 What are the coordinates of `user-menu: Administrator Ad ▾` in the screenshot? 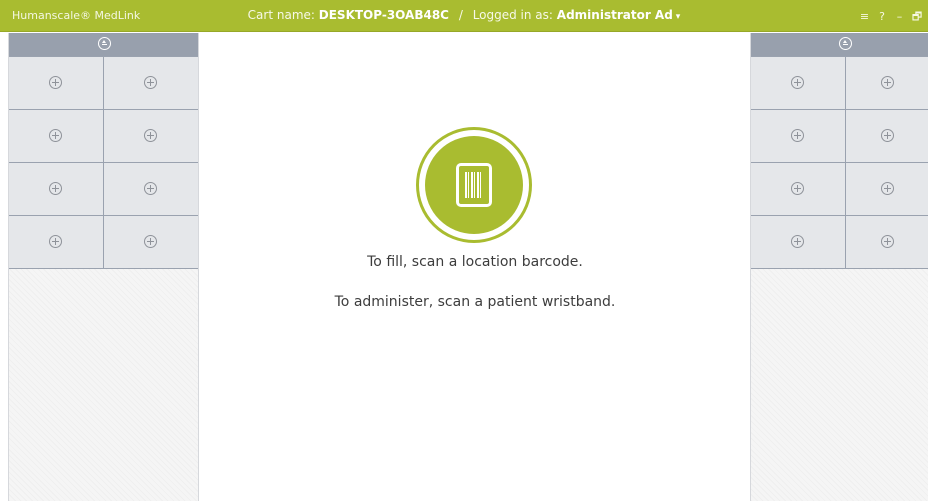 It's located at (619, 15).